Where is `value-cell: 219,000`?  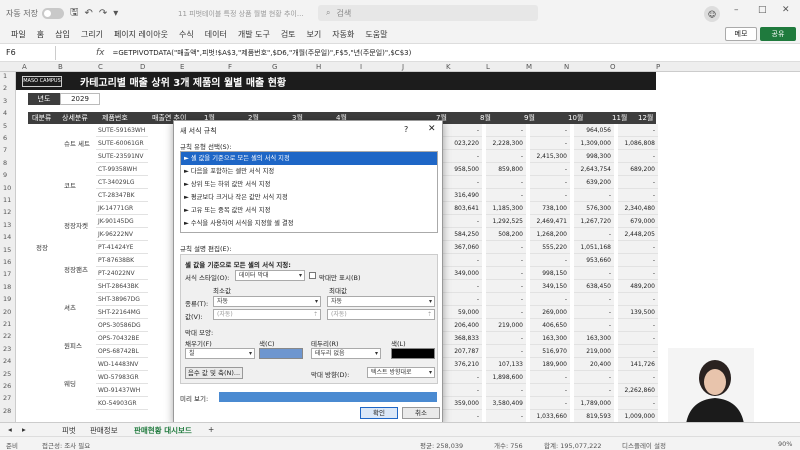 value-cell: 219,000 is located at coordinates (506, 325).